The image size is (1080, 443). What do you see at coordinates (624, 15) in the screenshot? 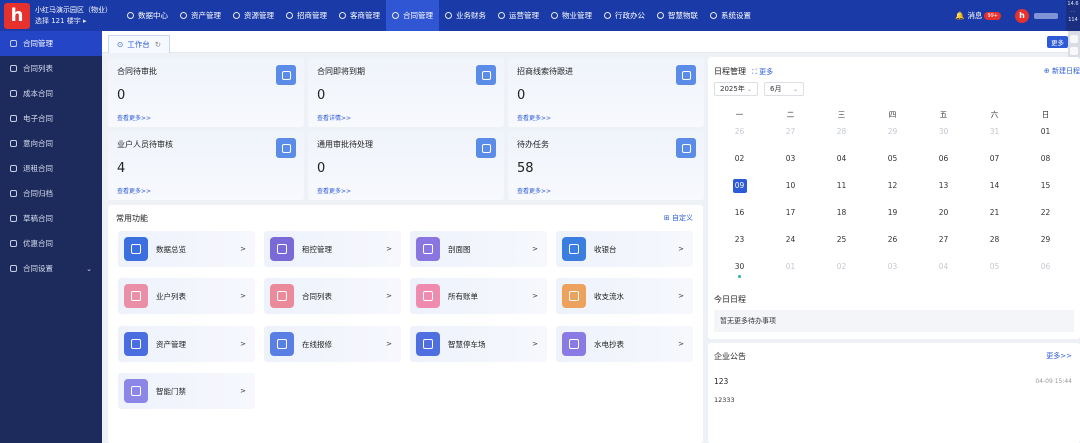
I see `nav-item: 行政办公` at bounding box center [624, 15].